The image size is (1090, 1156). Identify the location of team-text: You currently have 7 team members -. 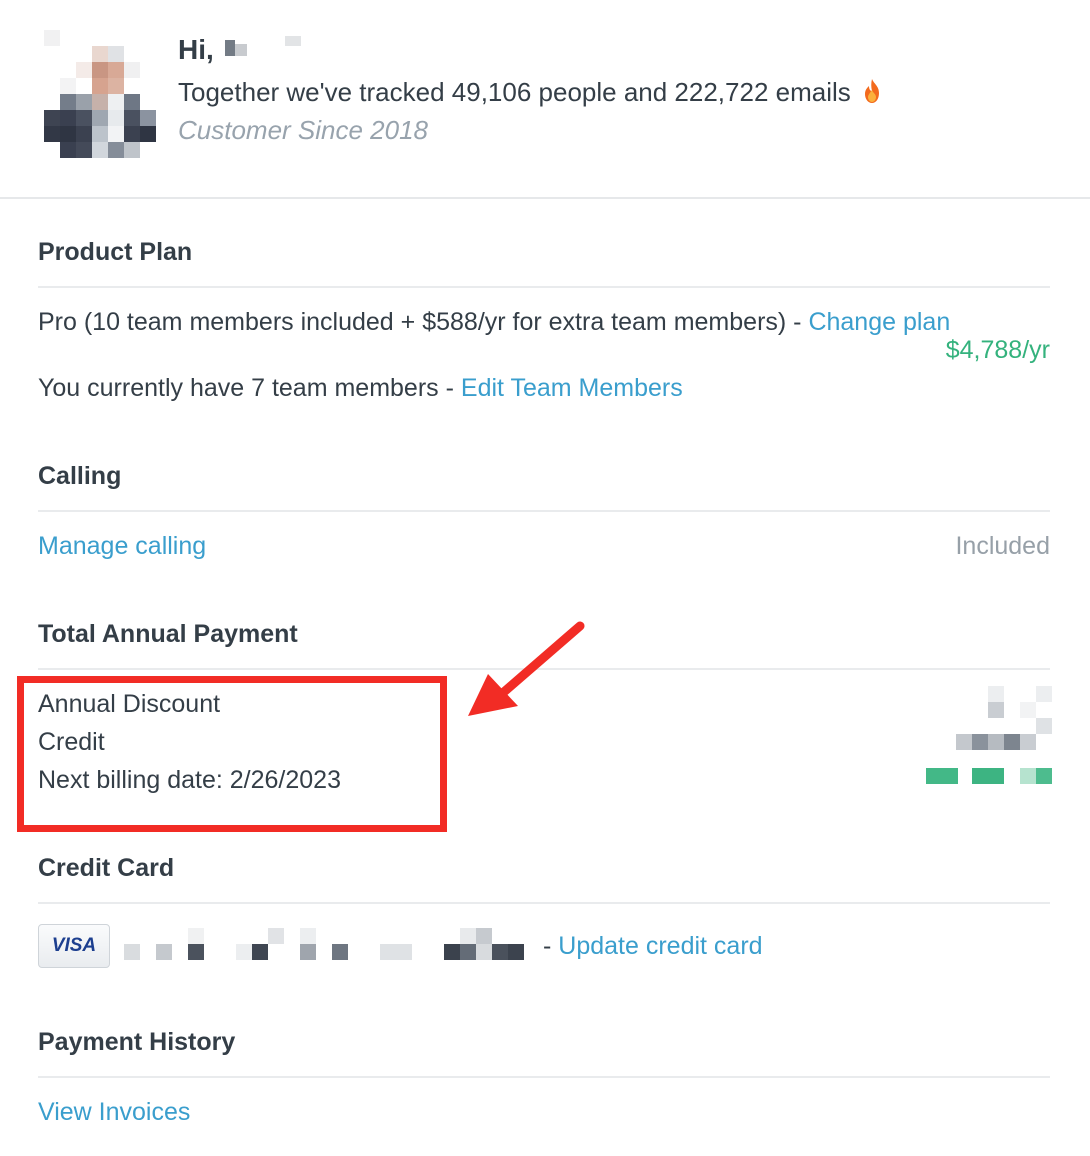
(249, 388).